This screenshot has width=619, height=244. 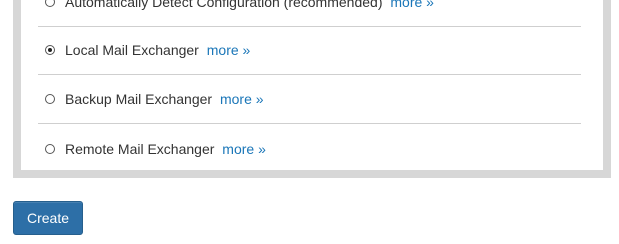 What do you see at coordinates (50, 99) in the screenshot?
I see `backup-mail-exchanger-radio` at bounding box center [50, 99].